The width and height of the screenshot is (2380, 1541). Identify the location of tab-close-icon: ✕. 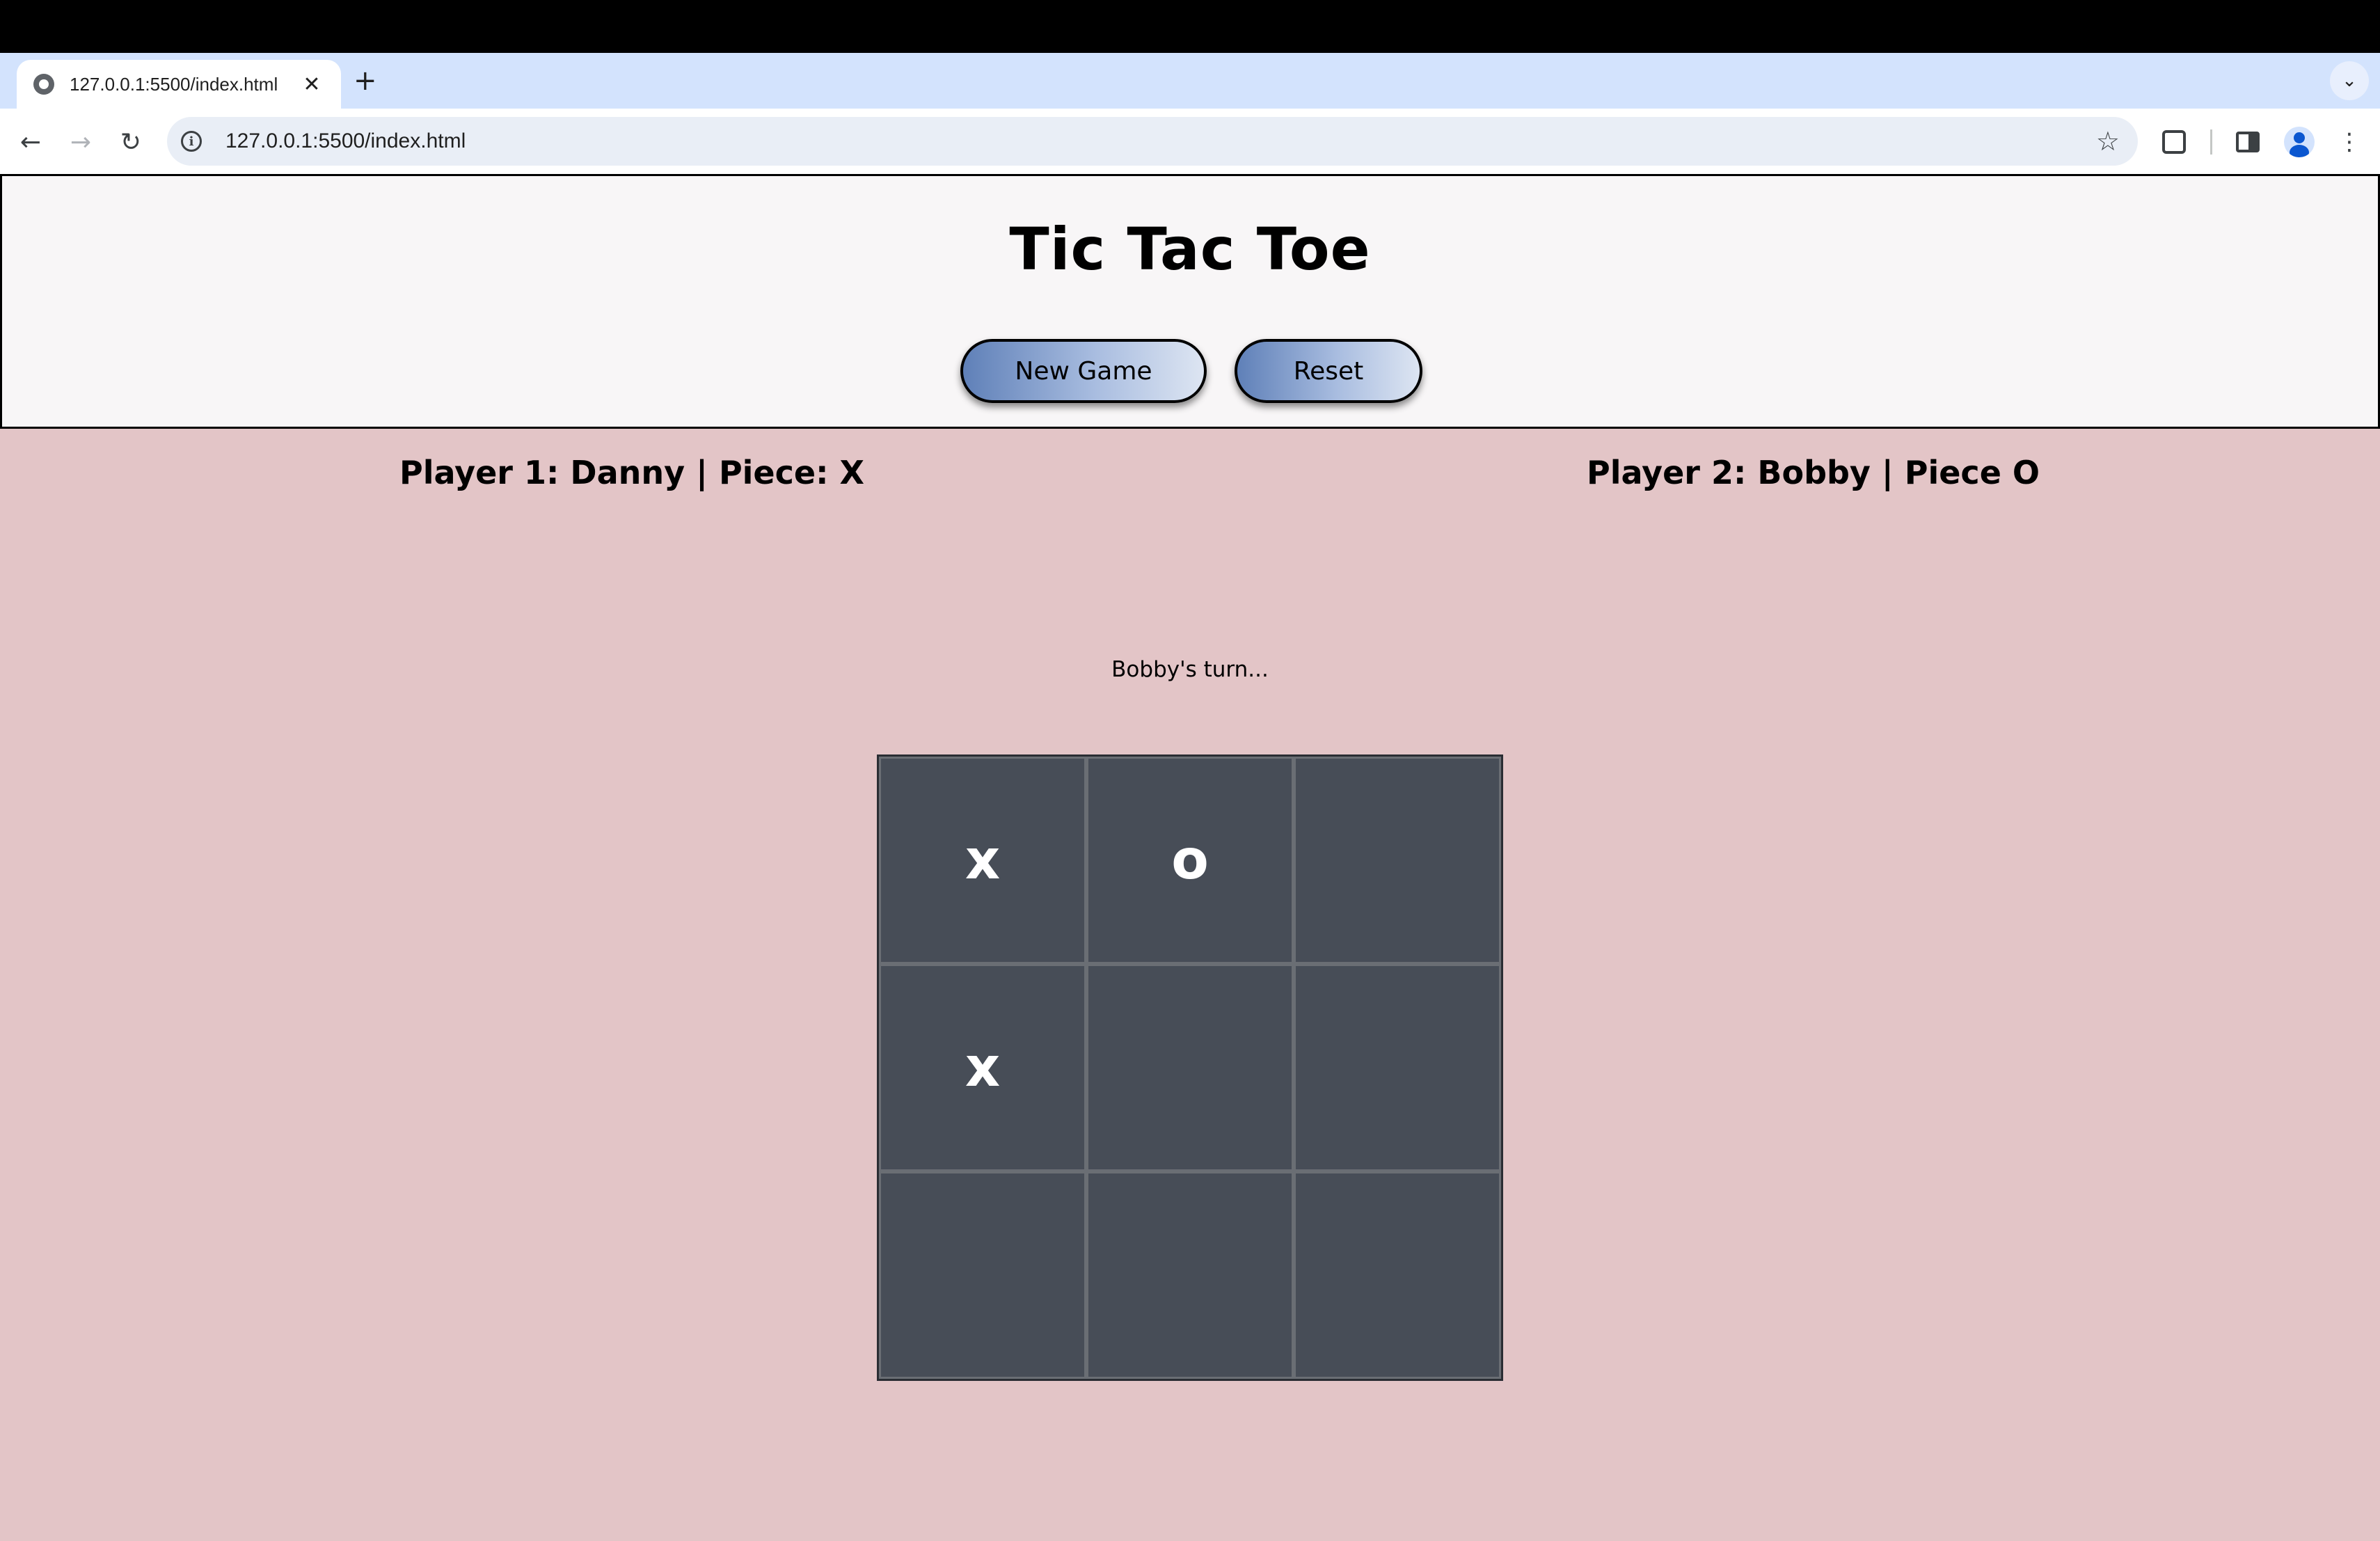
(311, 84).